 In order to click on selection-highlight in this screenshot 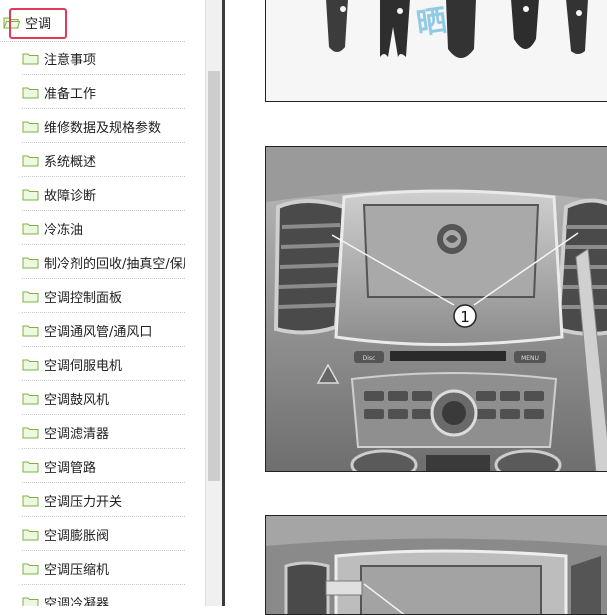, I will do `click(38, 23)`.